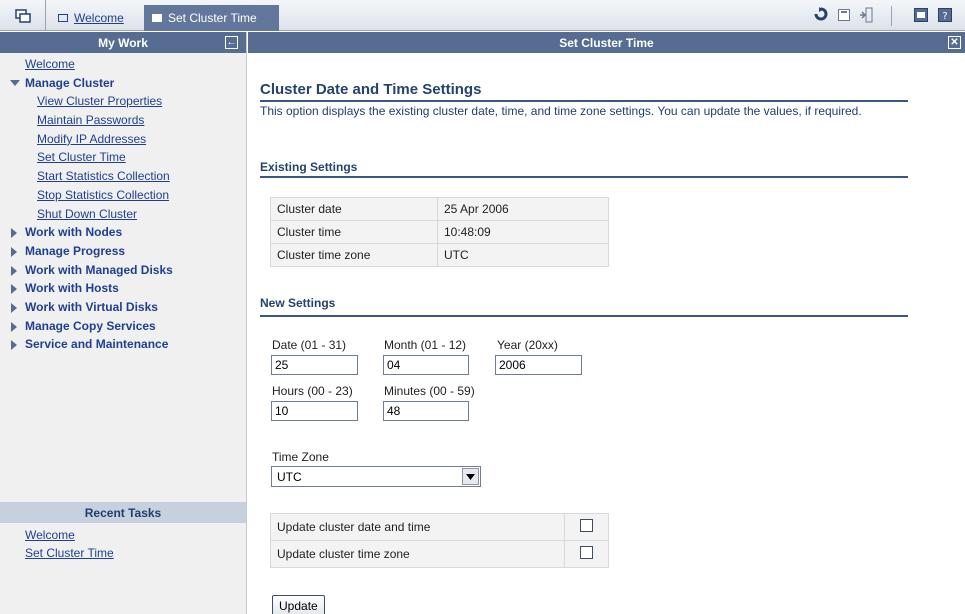 The height and width of the screenshot is (614, 965). What do you see at coordinates (523, 255) in the screenshot?
I see `table-value: UTC` at bounding box center [523, 255].